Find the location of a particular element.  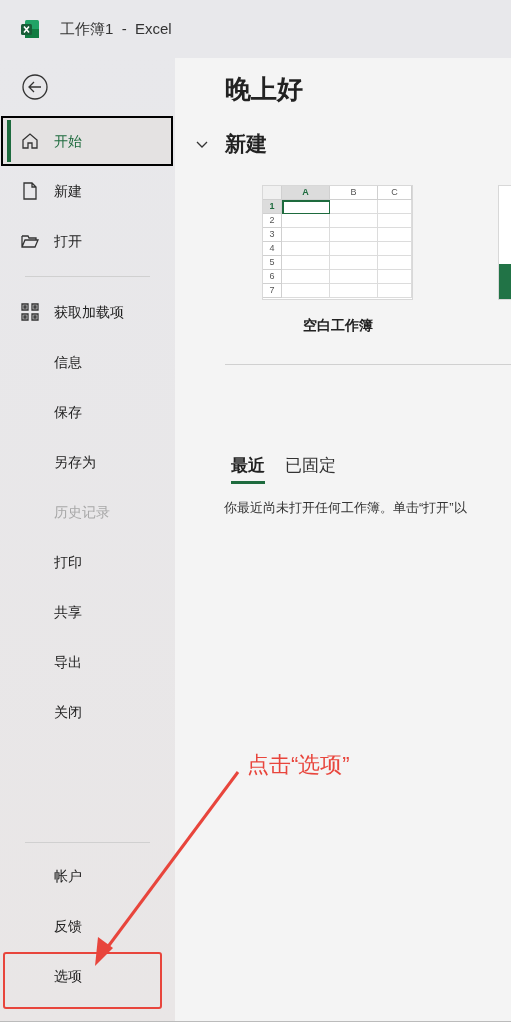

greeting: 晚上好 is located at coordinates (264, 89).